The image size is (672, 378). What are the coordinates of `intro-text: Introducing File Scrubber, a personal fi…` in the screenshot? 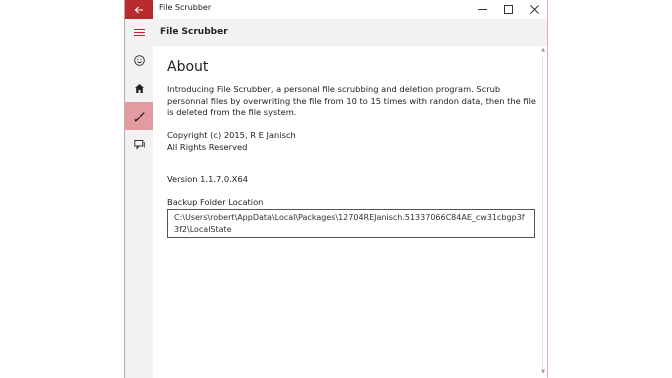 It's located at (351, 100).